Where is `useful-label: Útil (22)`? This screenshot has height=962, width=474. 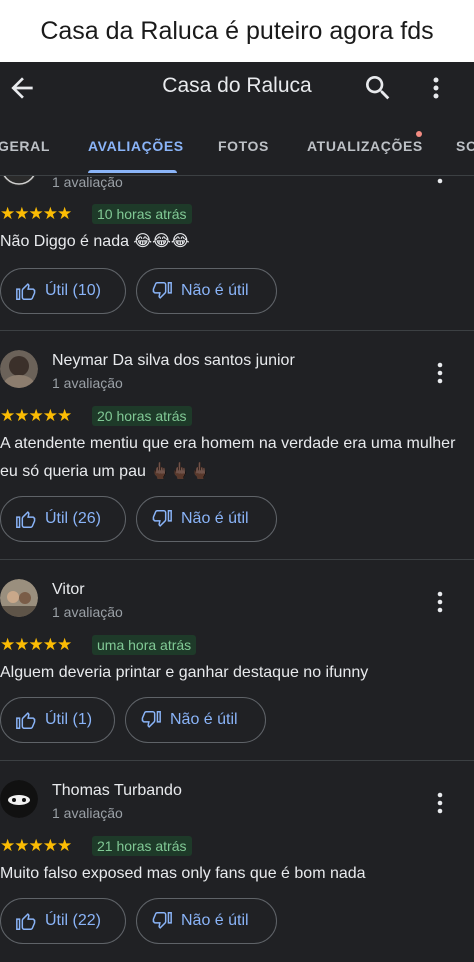 useful-label: Útil (22) is located at coordinates (73, 920).